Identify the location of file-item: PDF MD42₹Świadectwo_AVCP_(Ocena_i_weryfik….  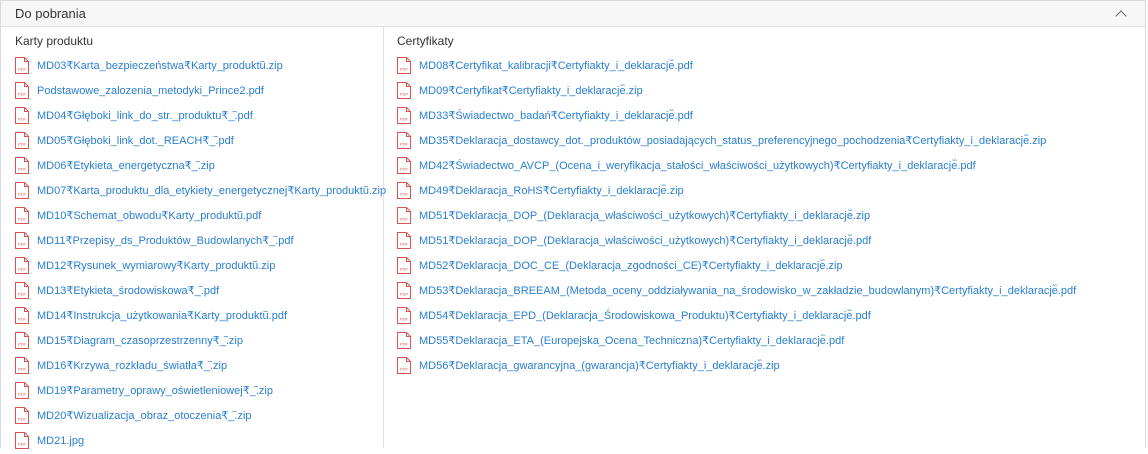
(771, 165).